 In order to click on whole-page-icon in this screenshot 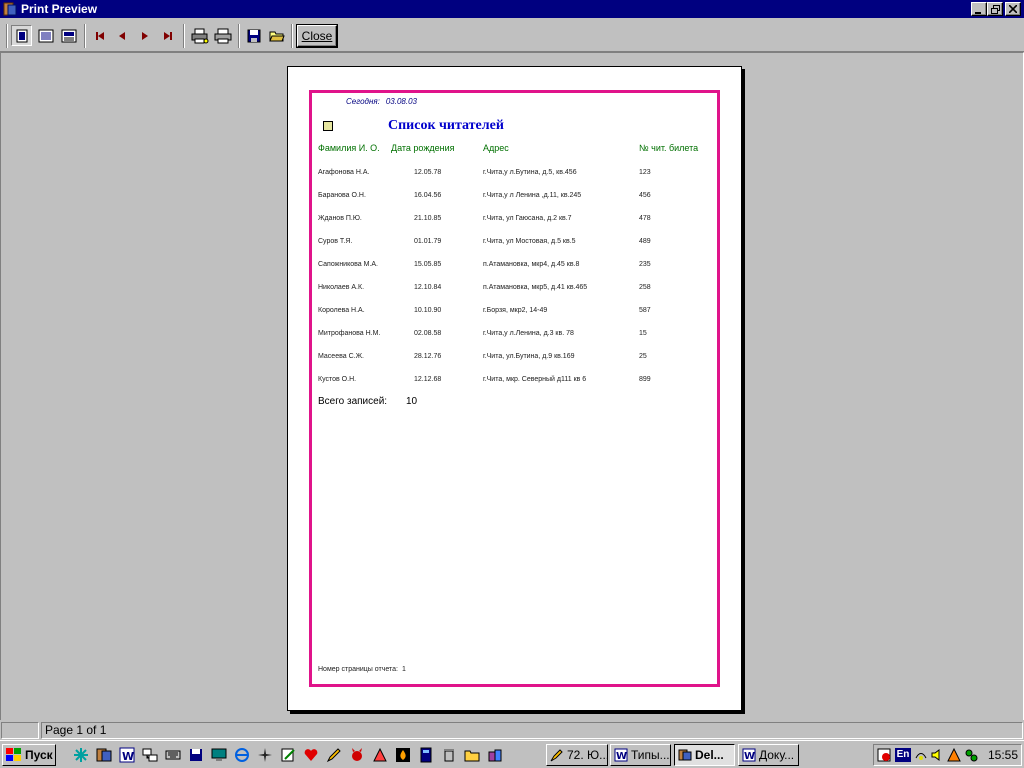, I will do `click(21, 35)`.